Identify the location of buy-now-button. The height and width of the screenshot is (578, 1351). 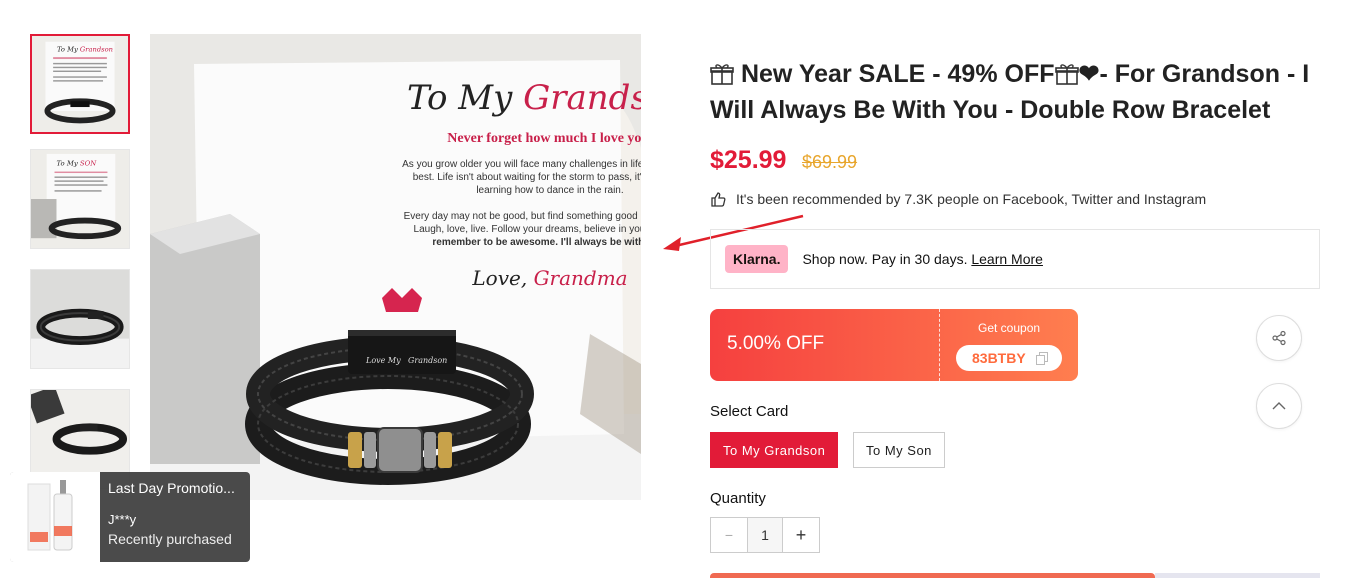
(1237, 575).